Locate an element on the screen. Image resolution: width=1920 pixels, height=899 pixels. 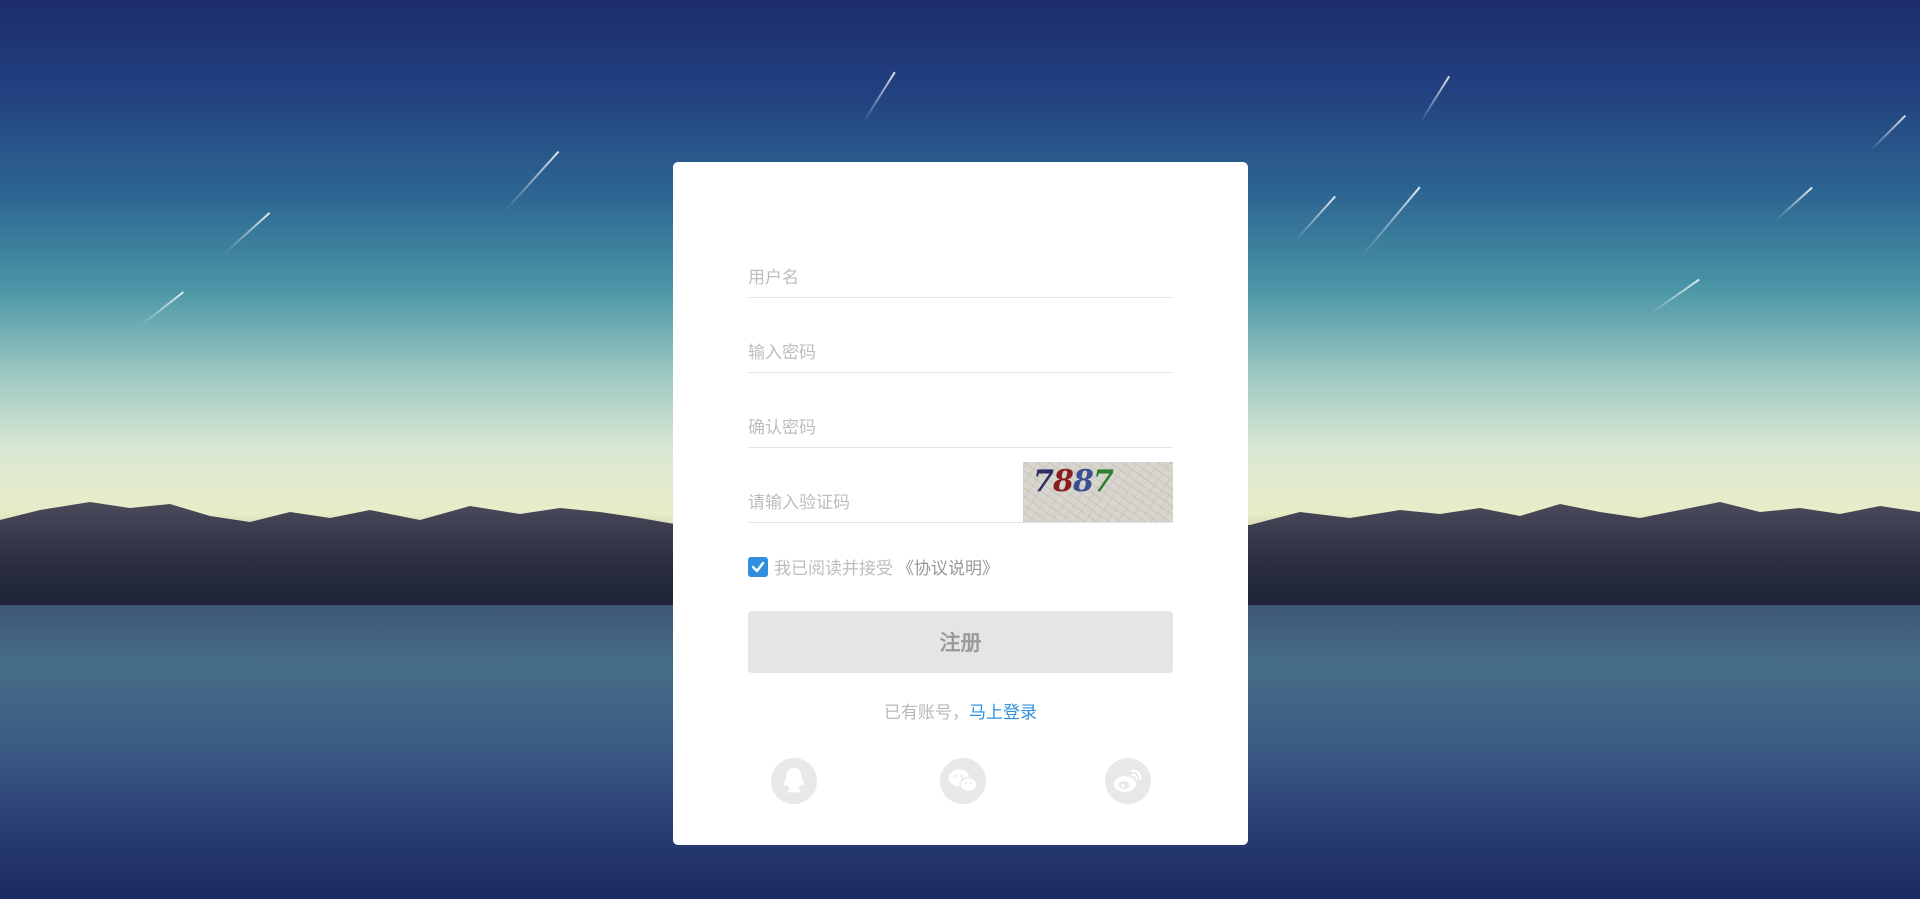
password-field is located at coordinates (960, 352).